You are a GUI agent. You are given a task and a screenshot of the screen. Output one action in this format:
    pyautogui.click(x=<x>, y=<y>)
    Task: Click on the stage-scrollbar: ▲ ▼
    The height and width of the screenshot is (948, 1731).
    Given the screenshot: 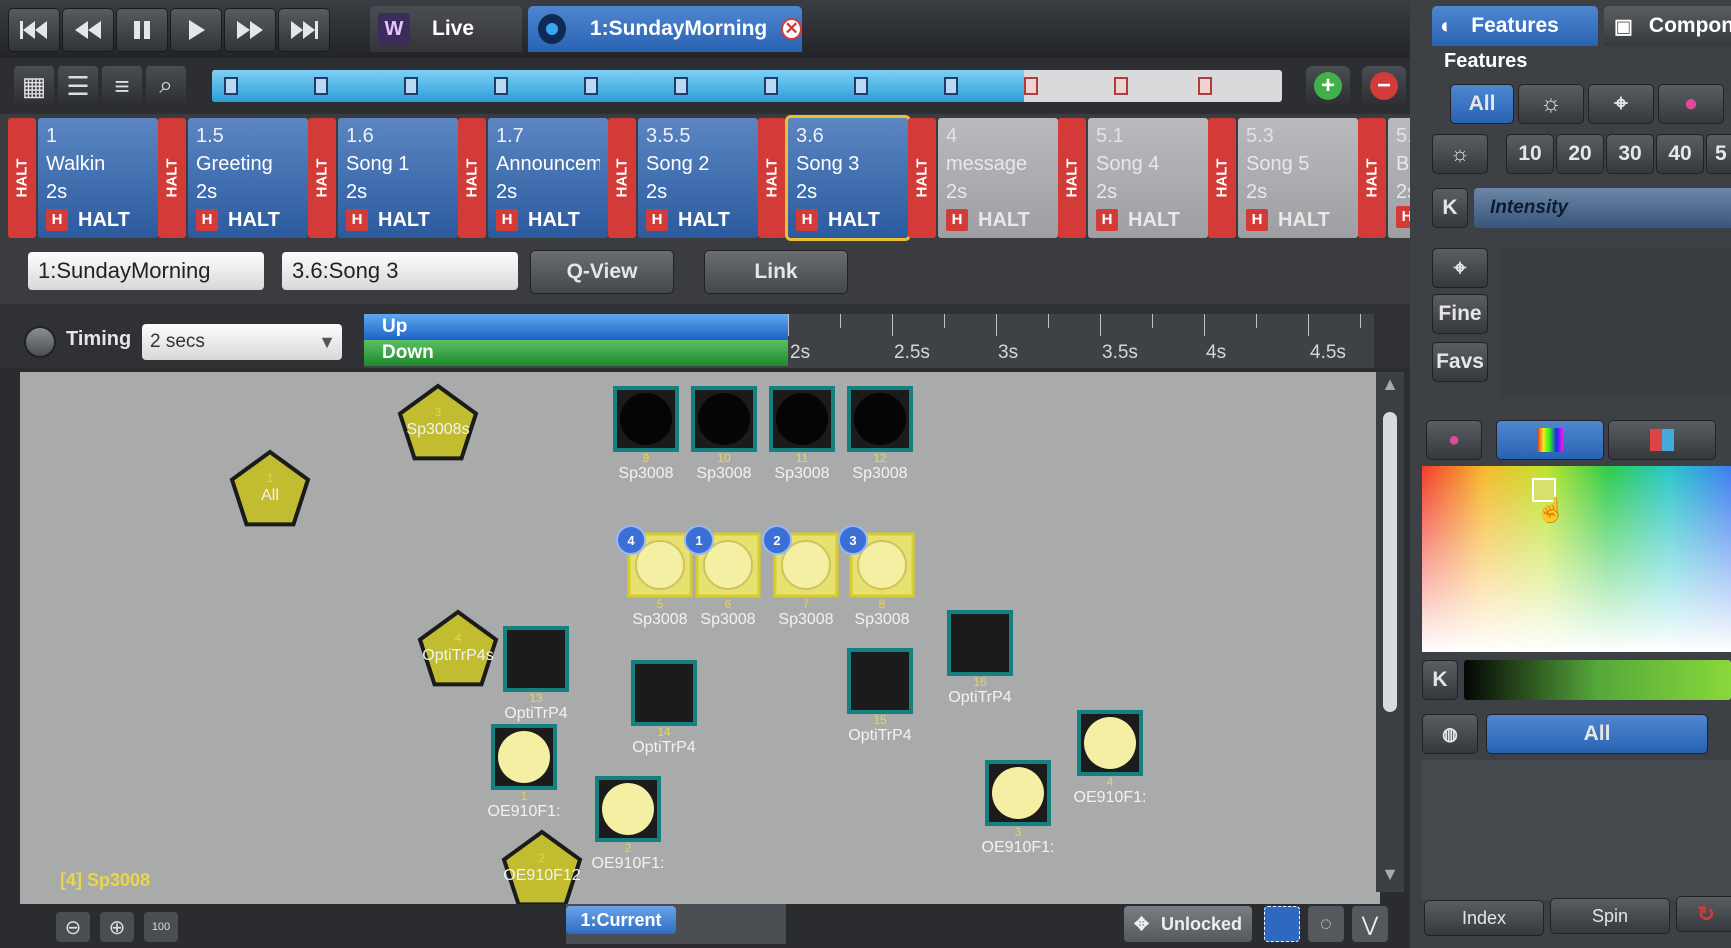 What is the action you would take?
    pyautogui.click(x=1390, y=632)
    